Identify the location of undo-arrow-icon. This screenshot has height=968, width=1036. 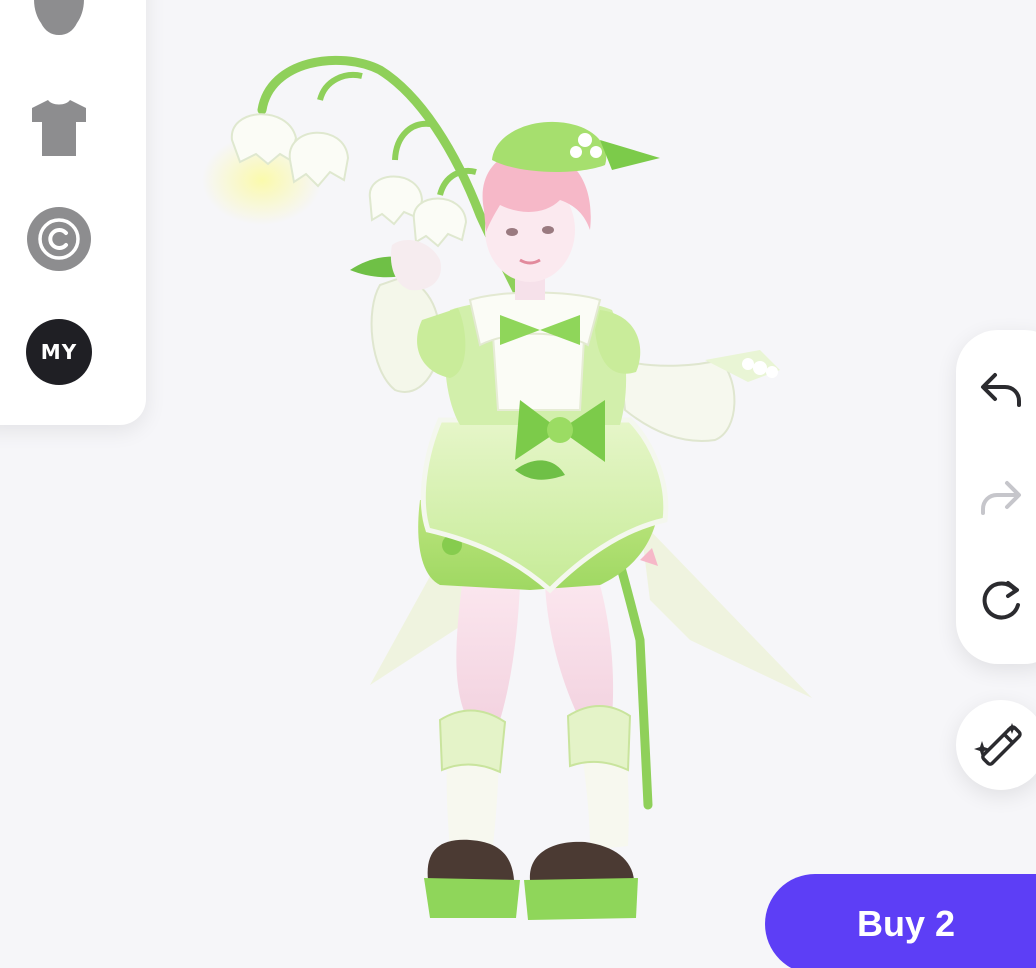
(1001, 390).